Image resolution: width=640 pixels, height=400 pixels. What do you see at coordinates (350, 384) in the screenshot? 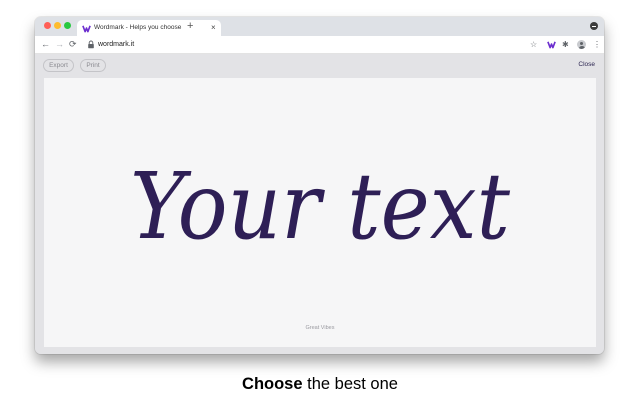
I see `caption-rest: the best one` at bounding box center [350, 384].